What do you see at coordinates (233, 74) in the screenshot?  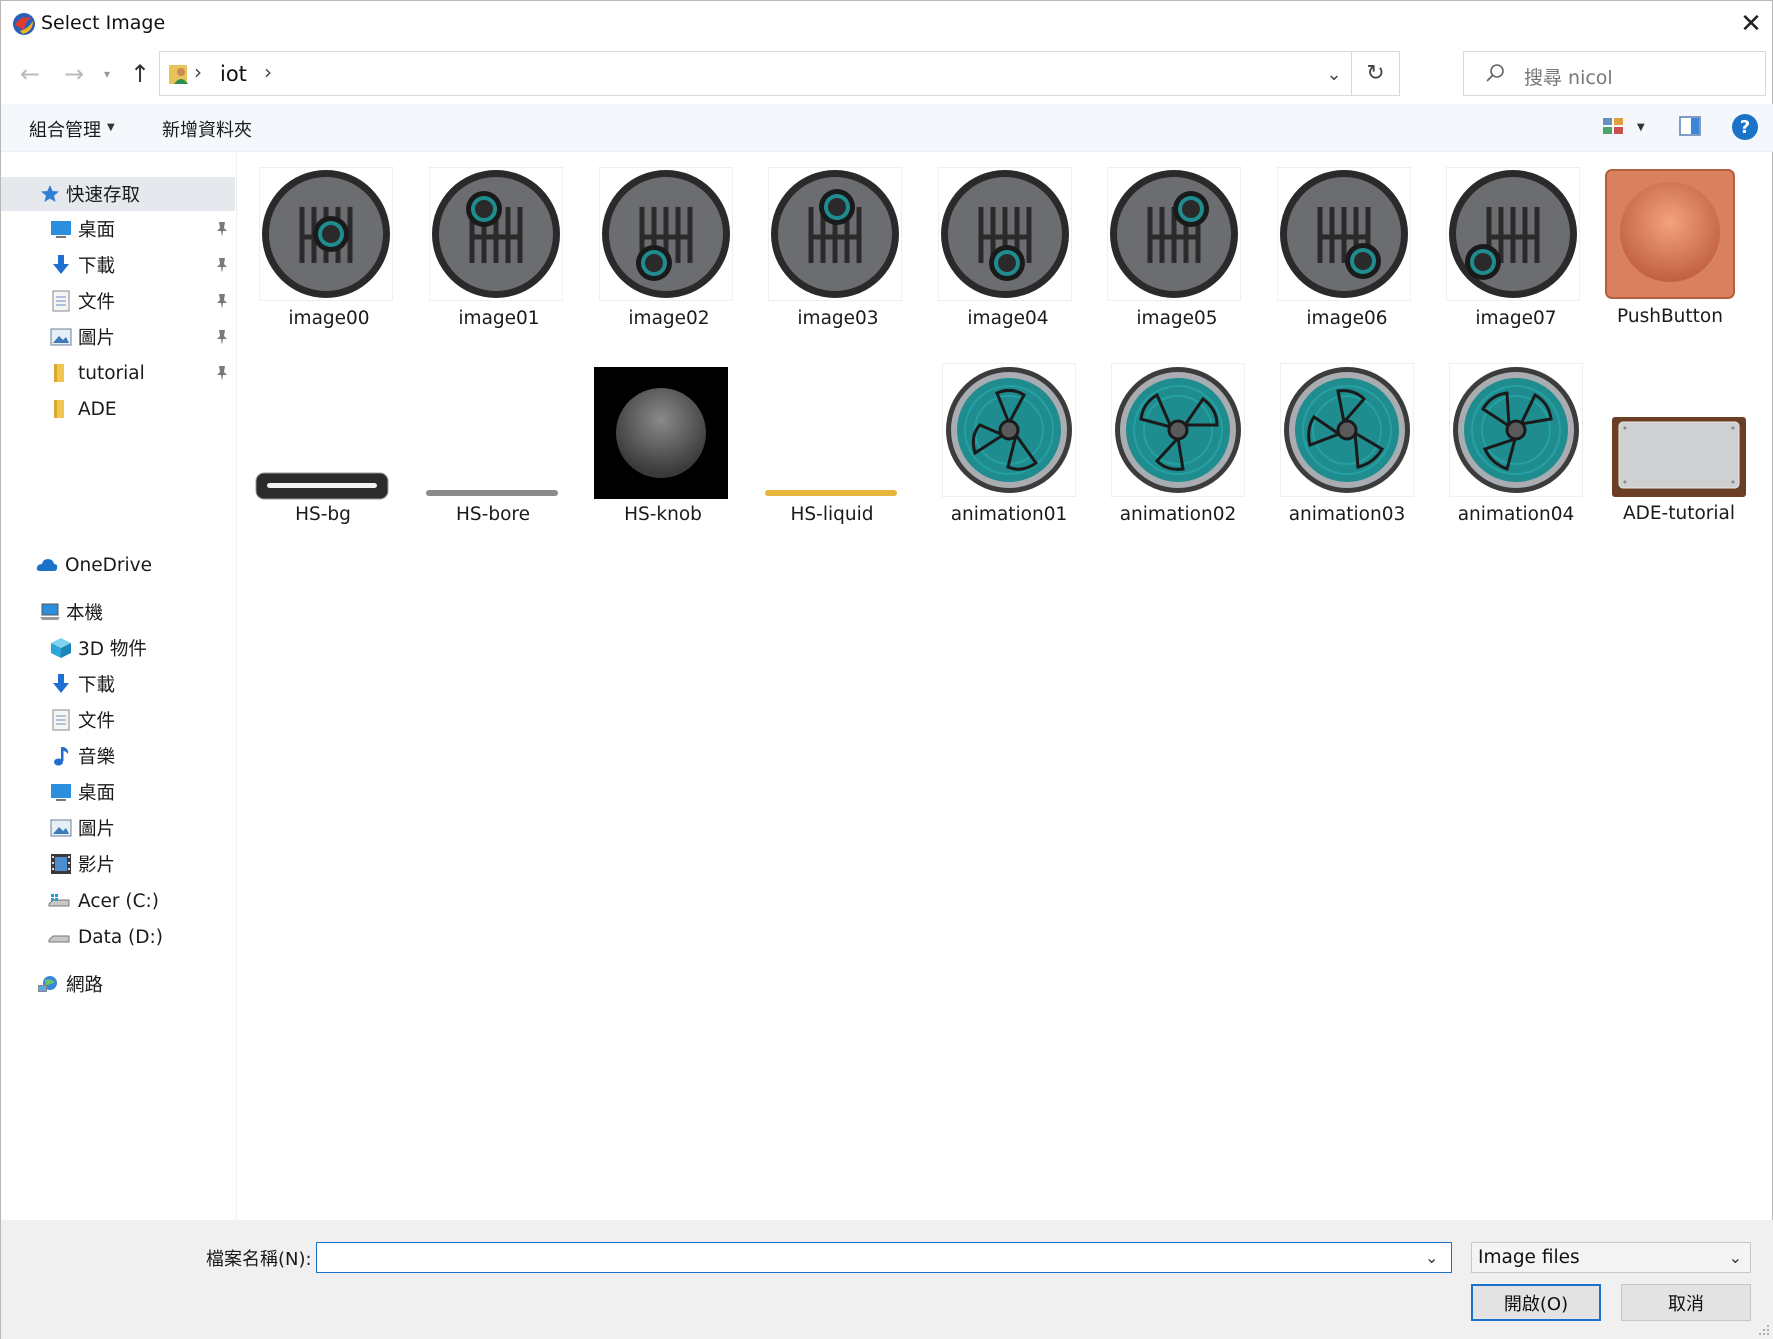 I see `breadcrumb-iot: iot` at bounding box center [233, 74].